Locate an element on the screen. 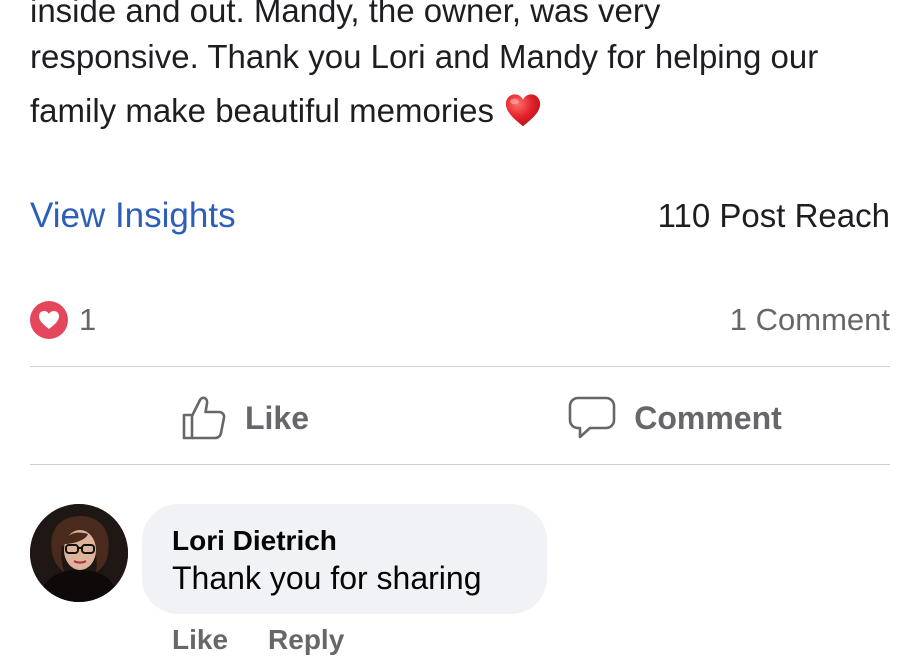 This screenshot has height=656, width=920. profile-photo is located at coordinates (79, 553).